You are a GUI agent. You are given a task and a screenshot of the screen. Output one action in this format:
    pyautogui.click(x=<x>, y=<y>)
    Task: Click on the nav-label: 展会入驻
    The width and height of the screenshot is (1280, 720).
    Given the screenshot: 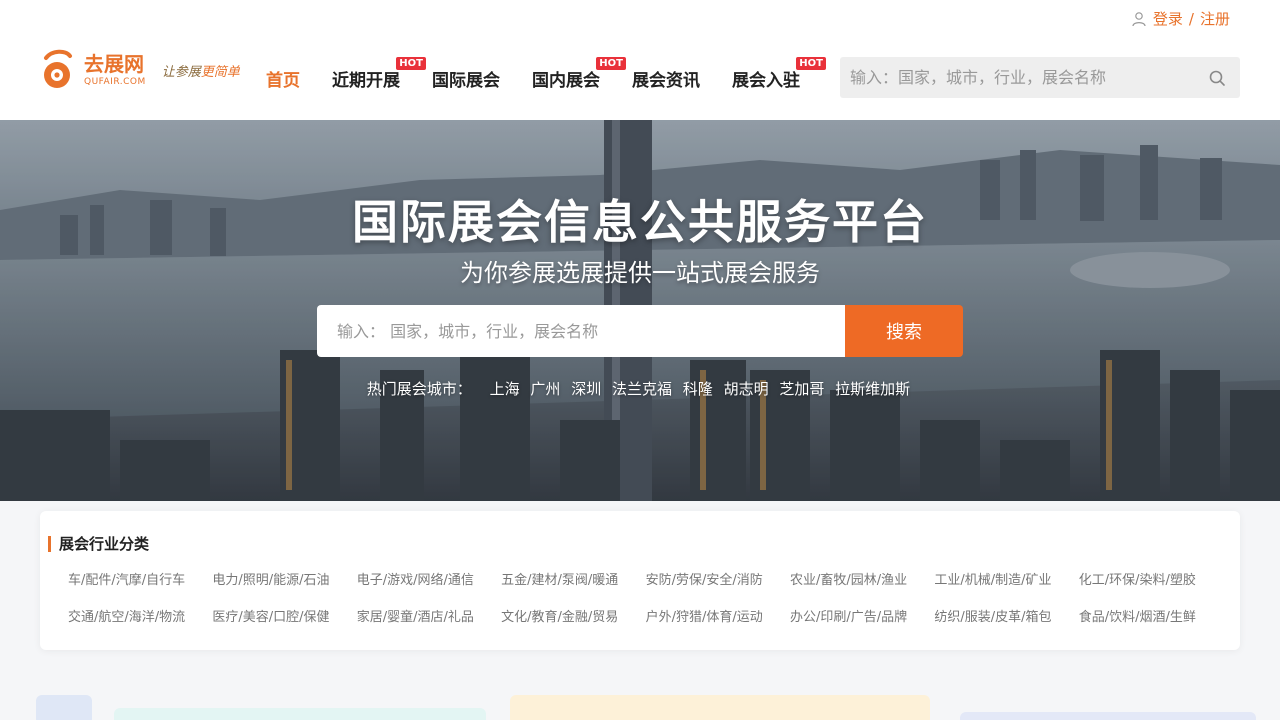 What is the action you would take?
    pyautogui.click(x=766, y=81)
    